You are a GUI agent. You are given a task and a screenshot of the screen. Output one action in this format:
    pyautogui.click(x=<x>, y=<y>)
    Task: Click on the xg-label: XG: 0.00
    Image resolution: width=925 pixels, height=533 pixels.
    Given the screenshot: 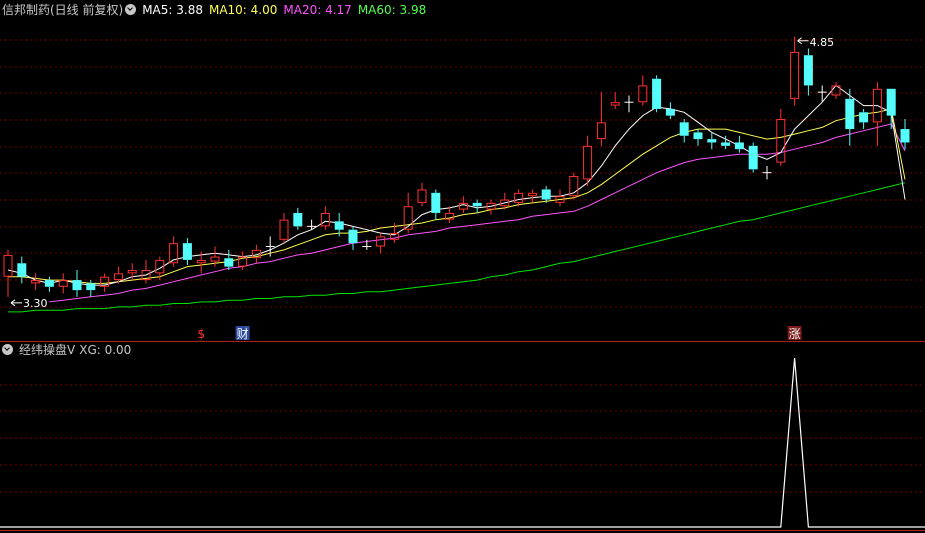 What is the action you would take?
    pyautogui.click(x=105, y=350)
    